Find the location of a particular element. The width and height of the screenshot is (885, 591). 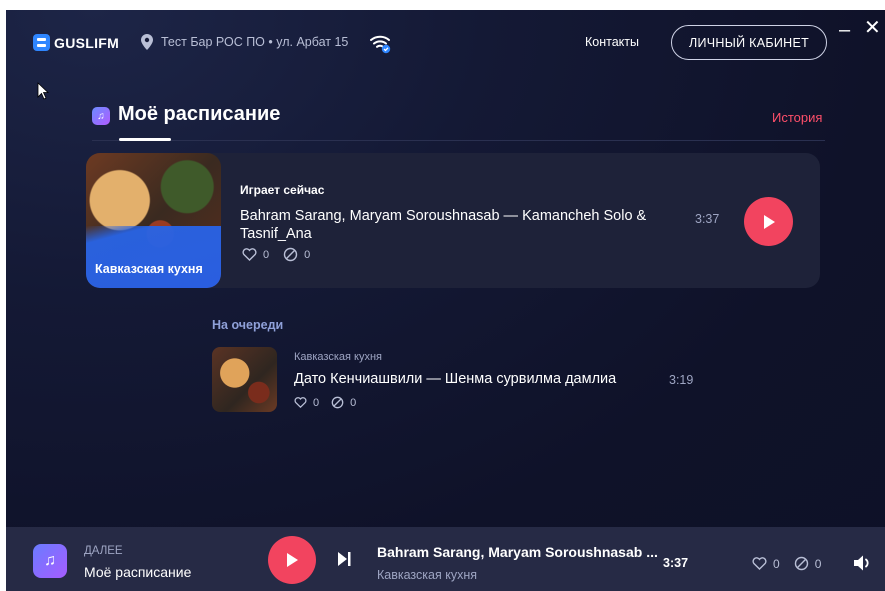

queue-item-cover is located at coordinates (244, 379).